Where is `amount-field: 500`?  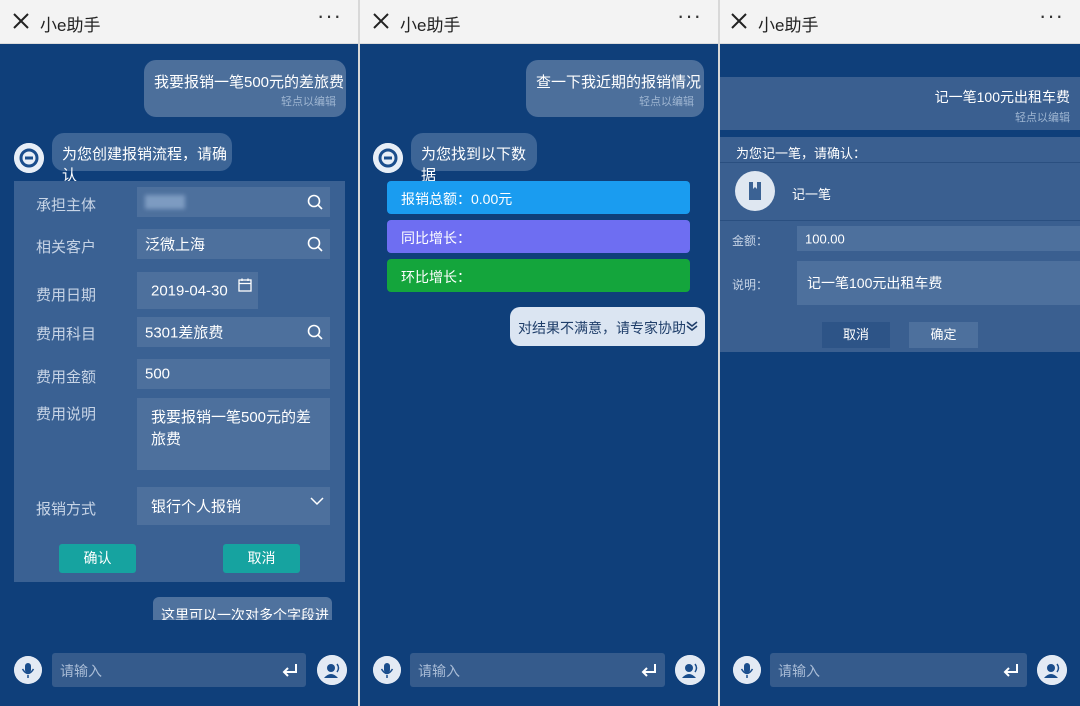 amount-field: 500 is located at coordinates (233, 374).